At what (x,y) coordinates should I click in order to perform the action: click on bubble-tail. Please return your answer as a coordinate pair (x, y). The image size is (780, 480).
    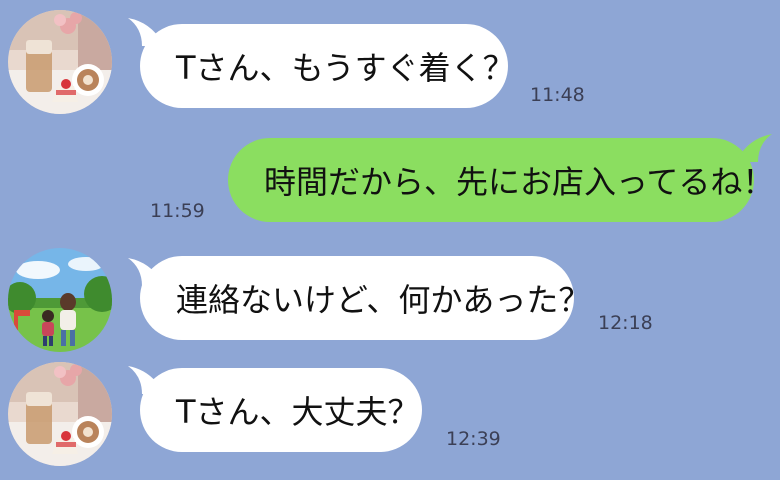
    Looking at the image, I should click on (755, 147).